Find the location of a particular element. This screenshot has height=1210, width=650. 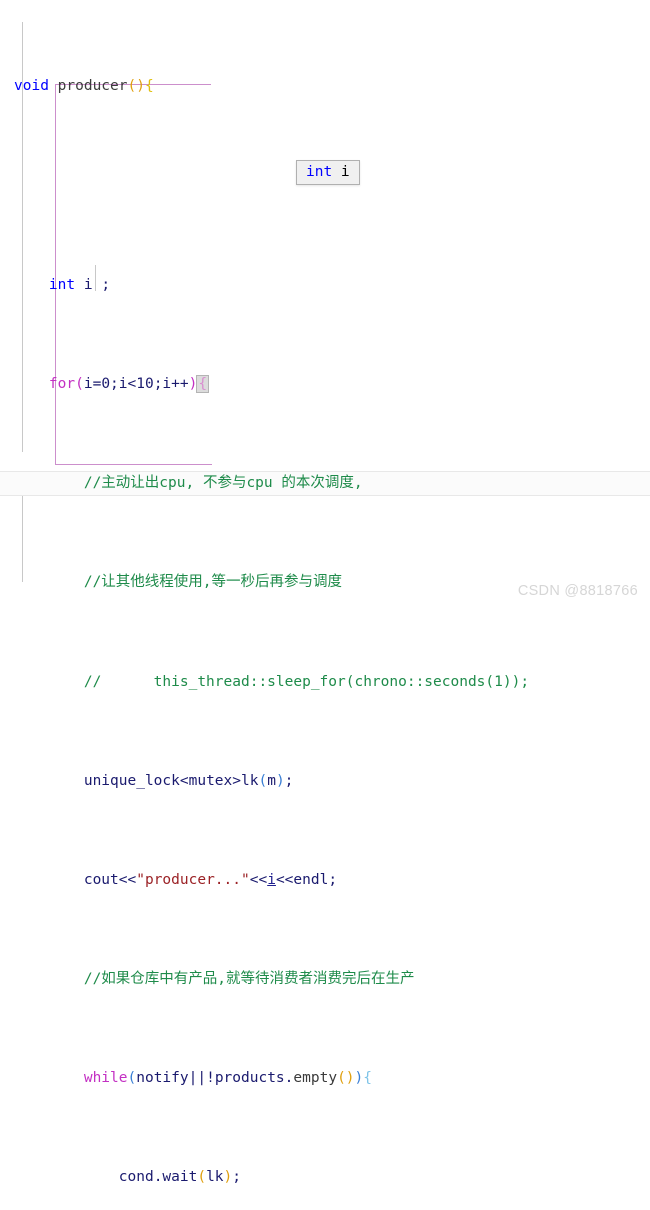

code-line-10: while(notify||!products.empty()){ is located at coordinates (325, 1078).